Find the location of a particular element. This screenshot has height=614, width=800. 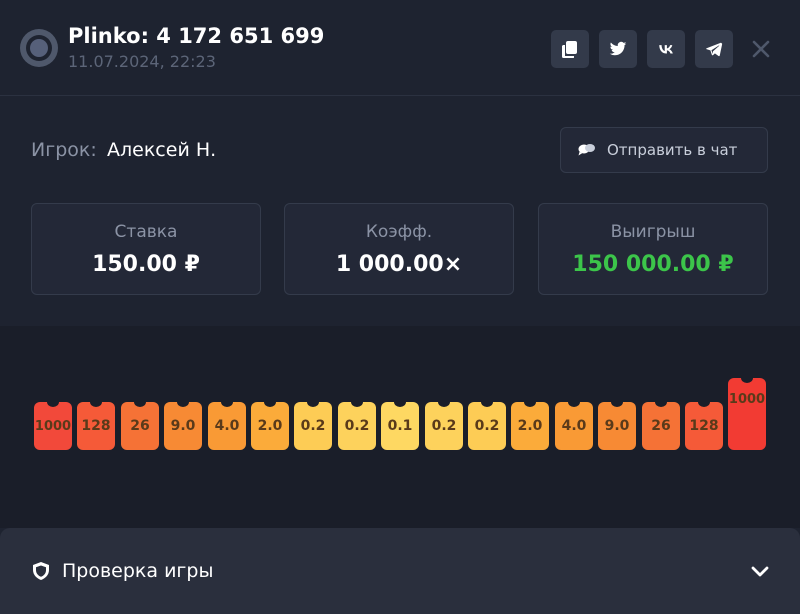

close-icon is located at coordinates (761, 49).